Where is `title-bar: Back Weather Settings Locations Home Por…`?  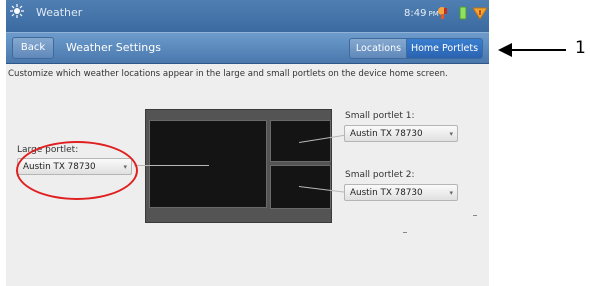 title-bar: Back Weather Settings Locations Home Por… is located at coordinates (247, 48).